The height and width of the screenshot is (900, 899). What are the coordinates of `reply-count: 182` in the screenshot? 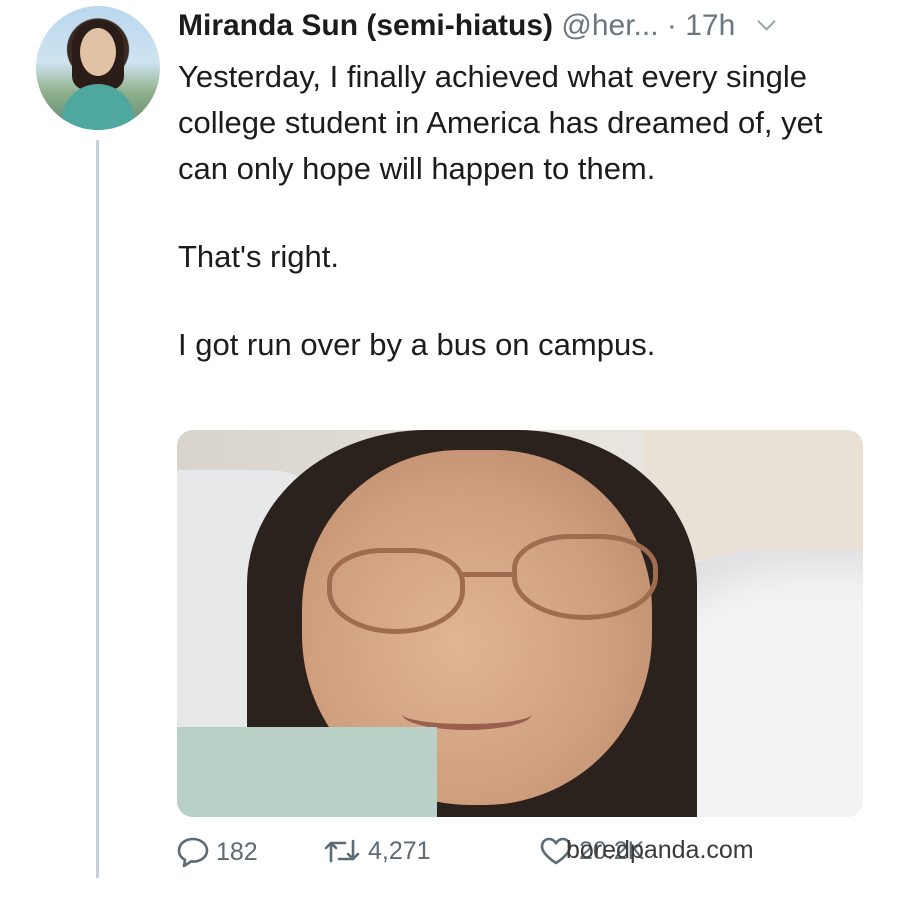 It's located at (237, 851).